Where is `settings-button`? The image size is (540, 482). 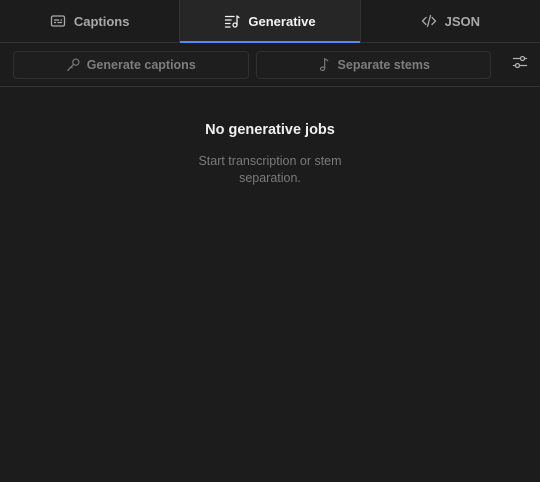 settings-button is located at coordinates (513, 65).